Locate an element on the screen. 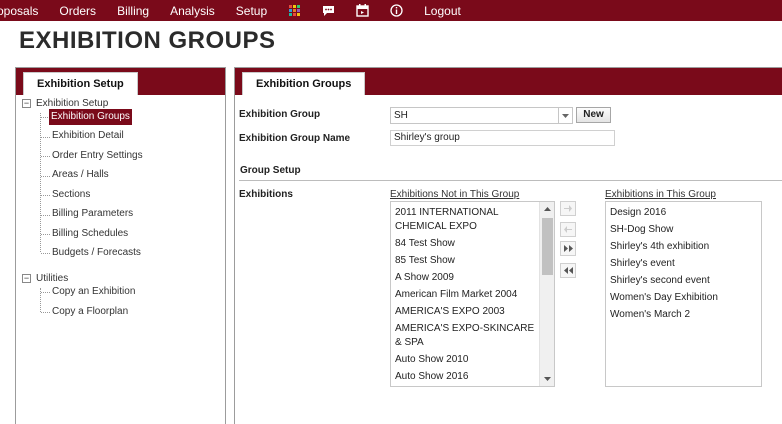 This screenshot has height=424, width=782. list-item: Shirley's 4th exhibition is located at coordinates (683, 247).